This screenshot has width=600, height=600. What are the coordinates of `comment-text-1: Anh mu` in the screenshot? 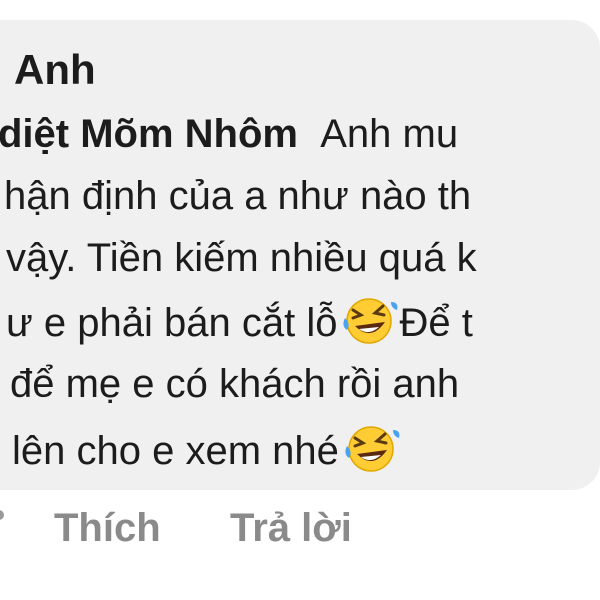 It's located at (389, 134).